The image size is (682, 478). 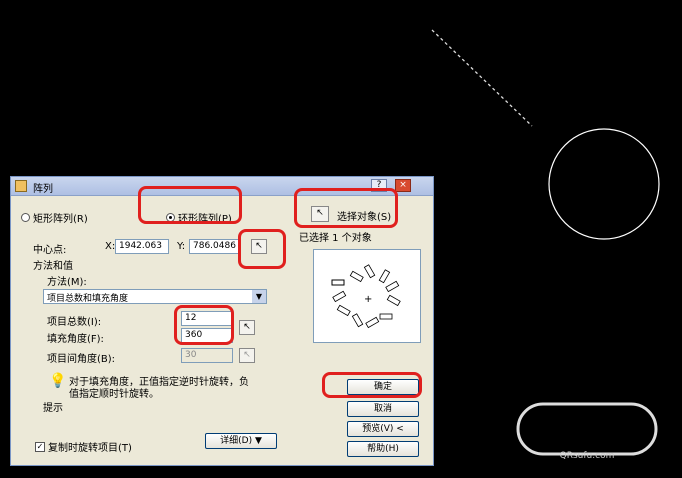 I want to click on hint-text-2: 值指定顺时针旋转。, so click(x=114, y=394).